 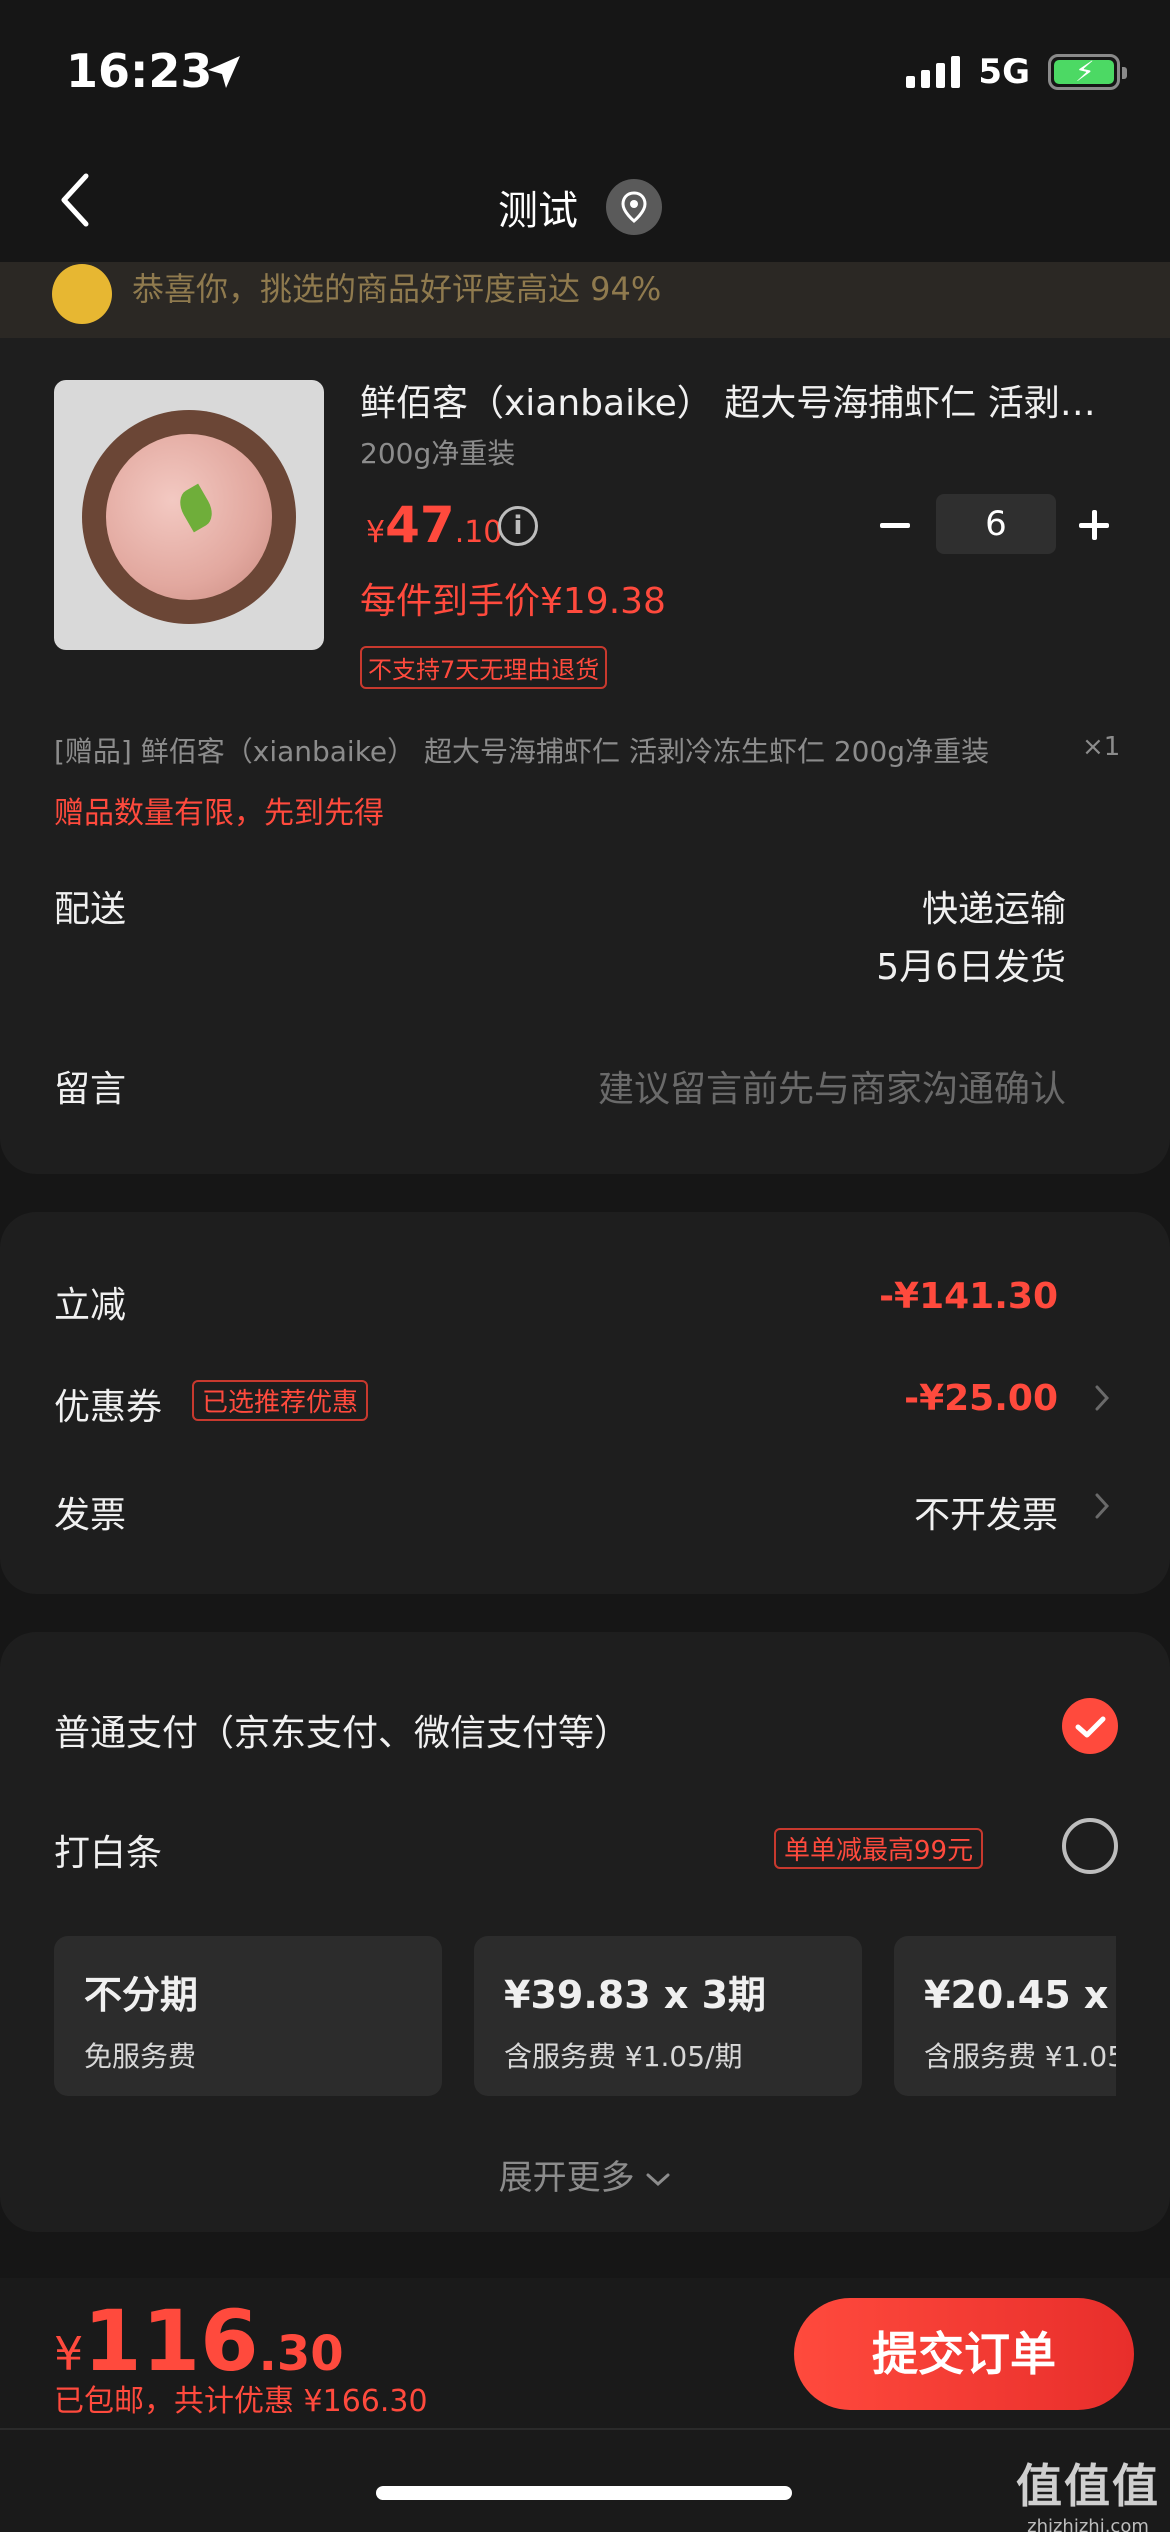 I want to click on normal-pay-label: 普通支付（京东支付、微信支付等）, so click(x=342, y=1730).